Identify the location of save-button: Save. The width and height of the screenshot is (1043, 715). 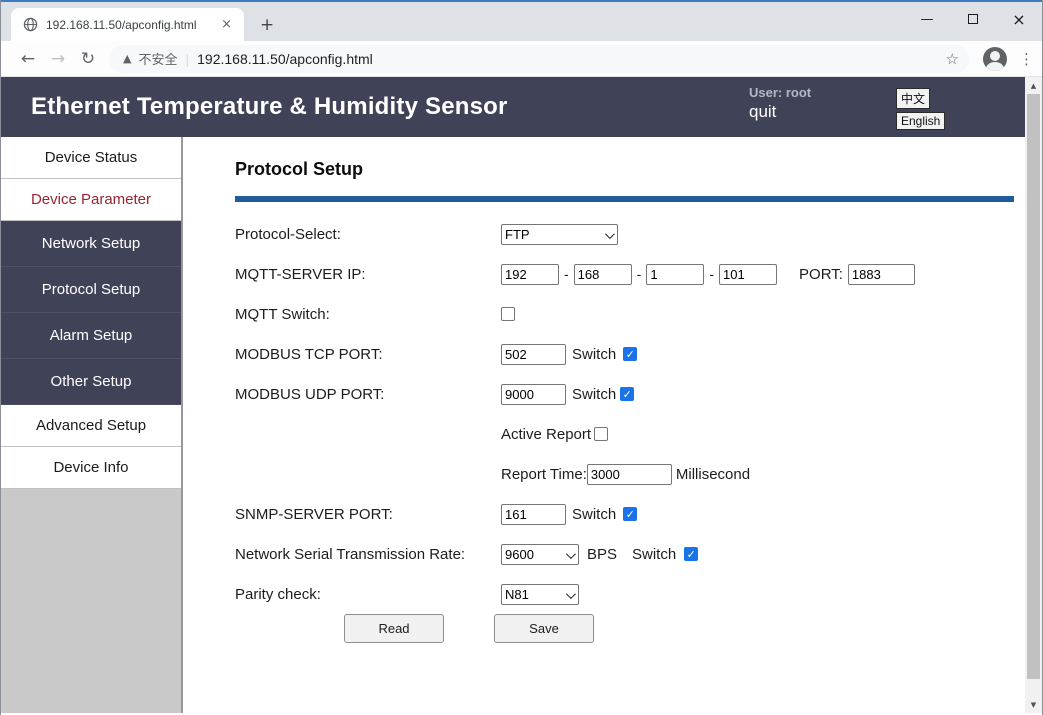
(544, 628).